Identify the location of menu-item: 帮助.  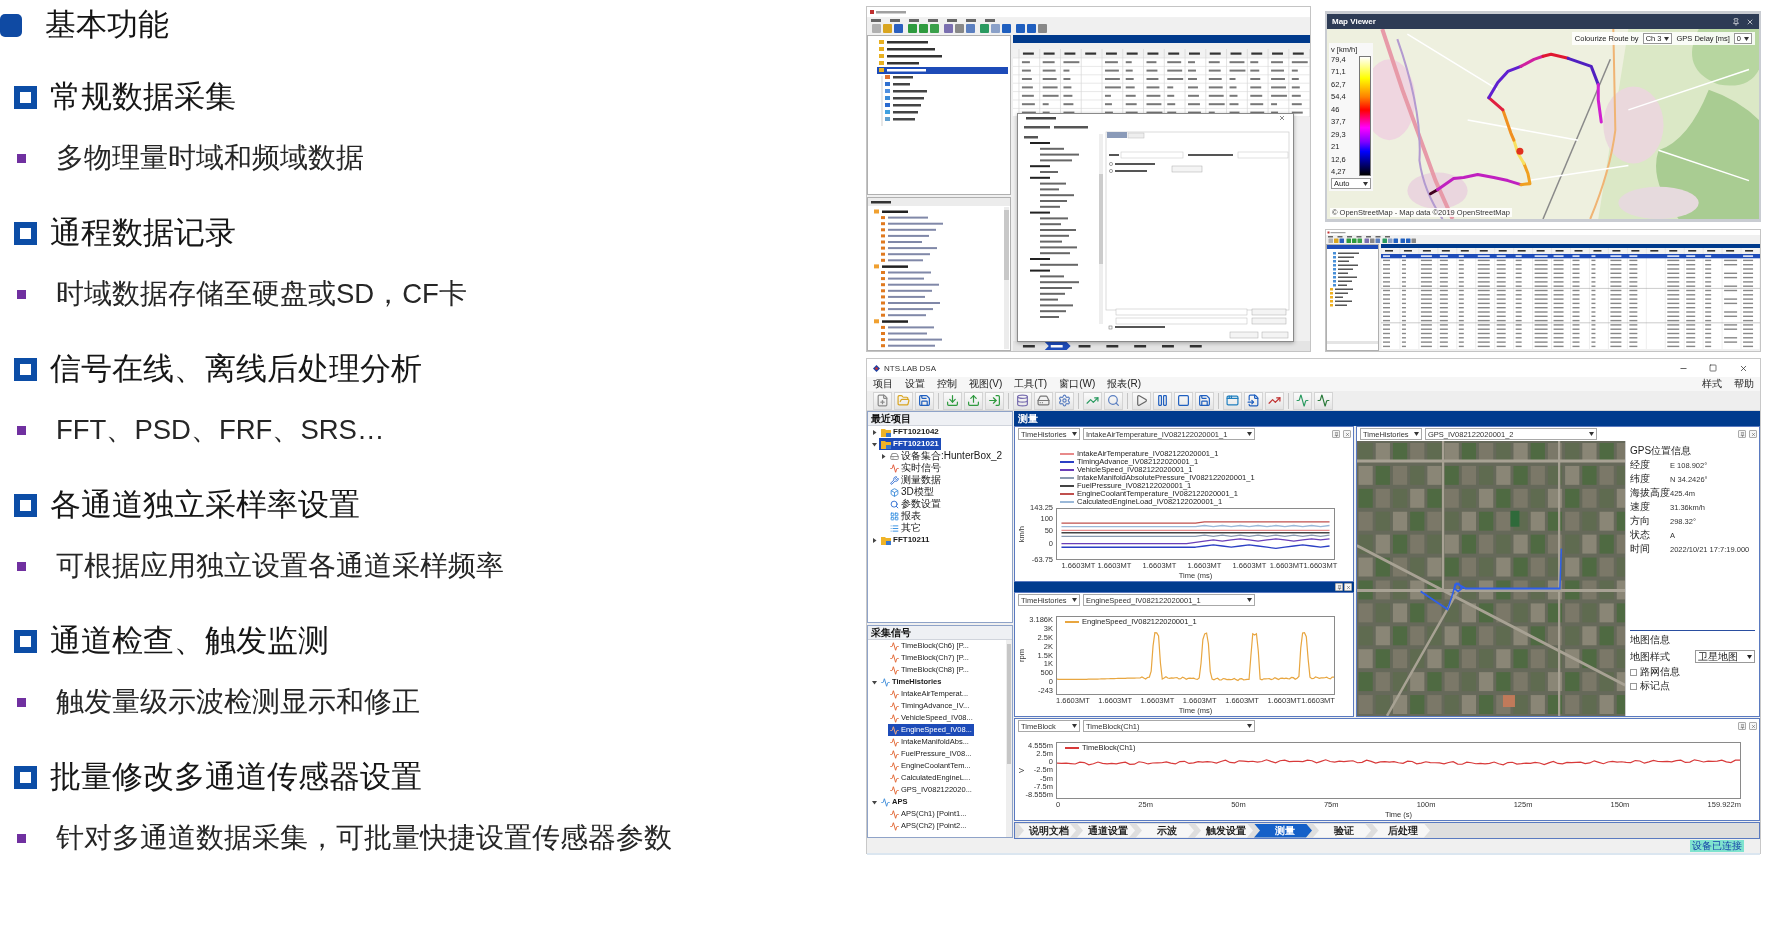
(1744, 384).